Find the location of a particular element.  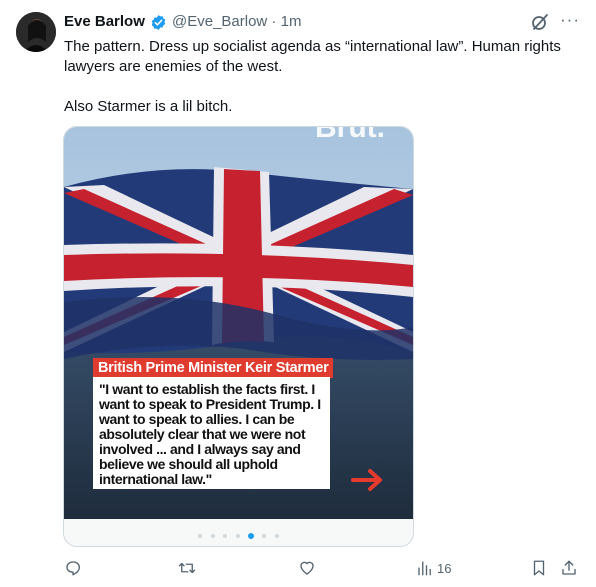

views-icon is located at coordinates (424, 568).